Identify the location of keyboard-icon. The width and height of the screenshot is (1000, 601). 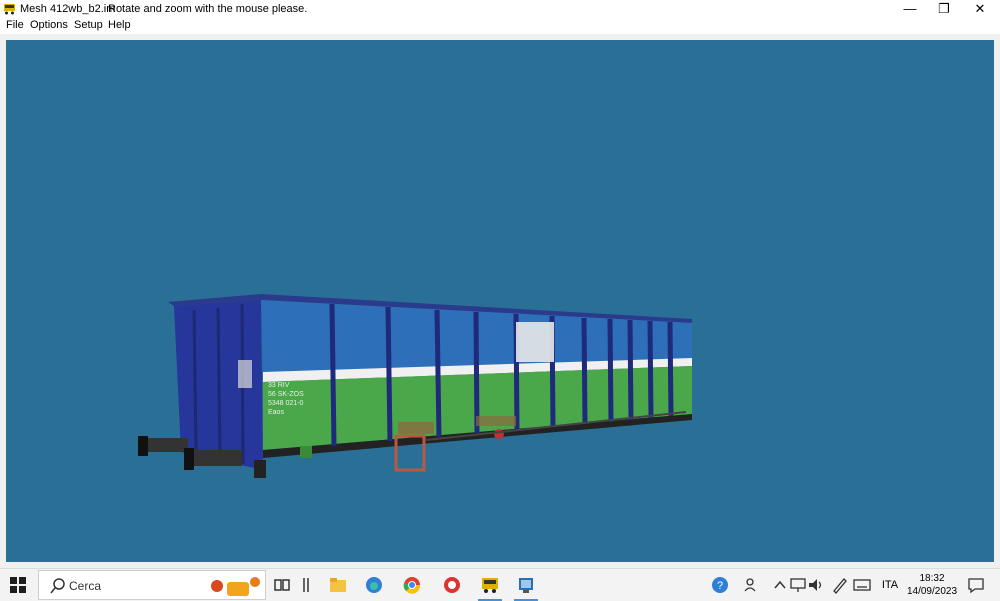
(862, 585).